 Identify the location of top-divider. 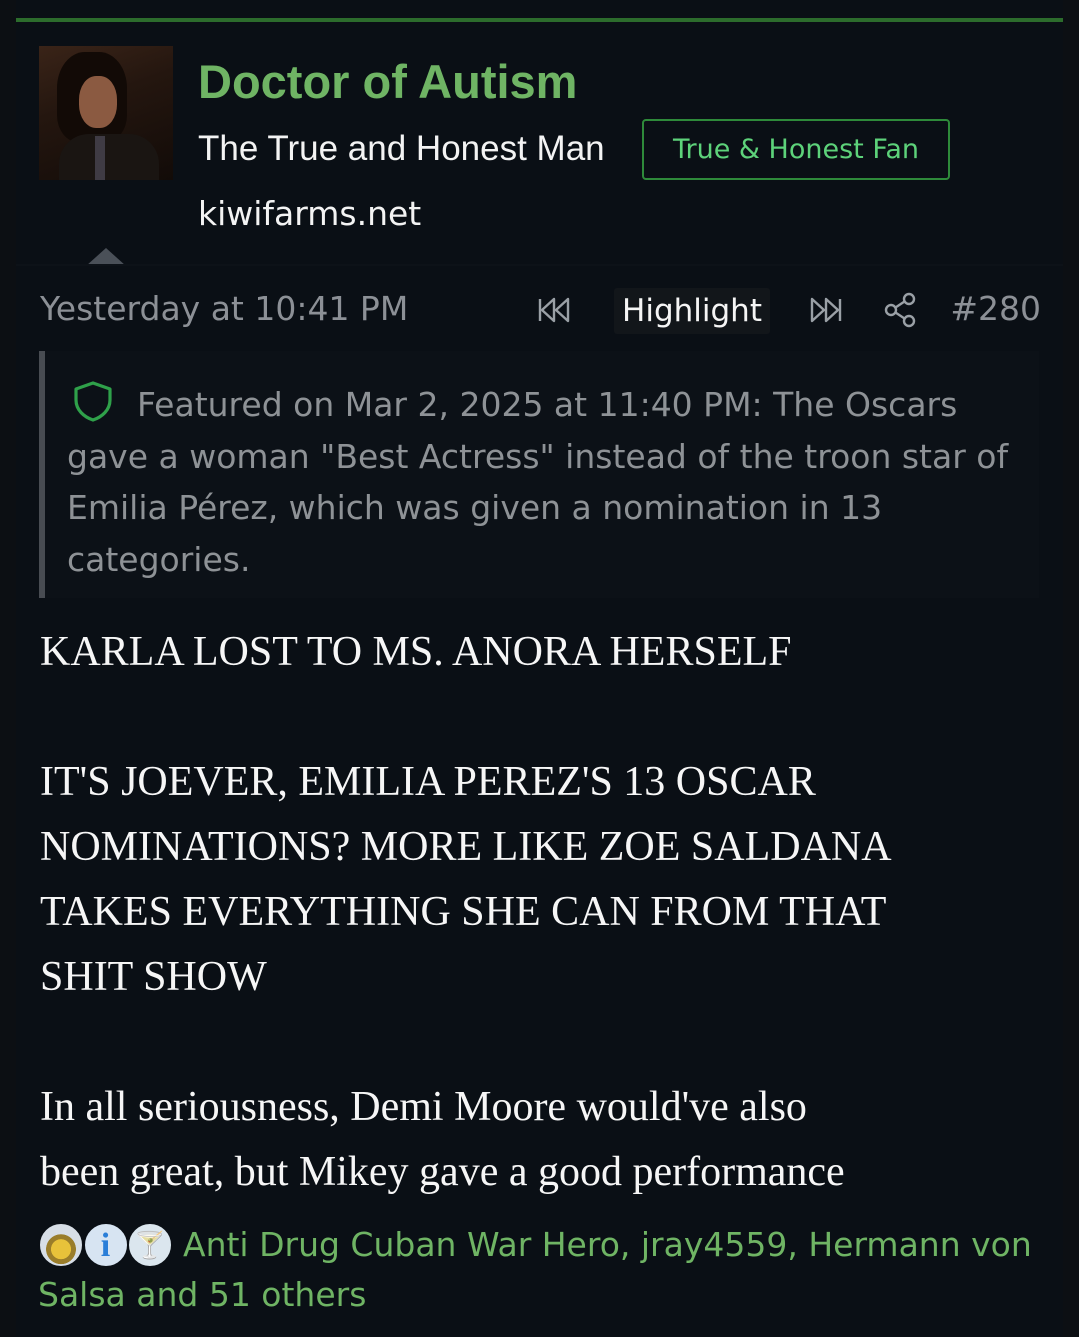
(539, 20).